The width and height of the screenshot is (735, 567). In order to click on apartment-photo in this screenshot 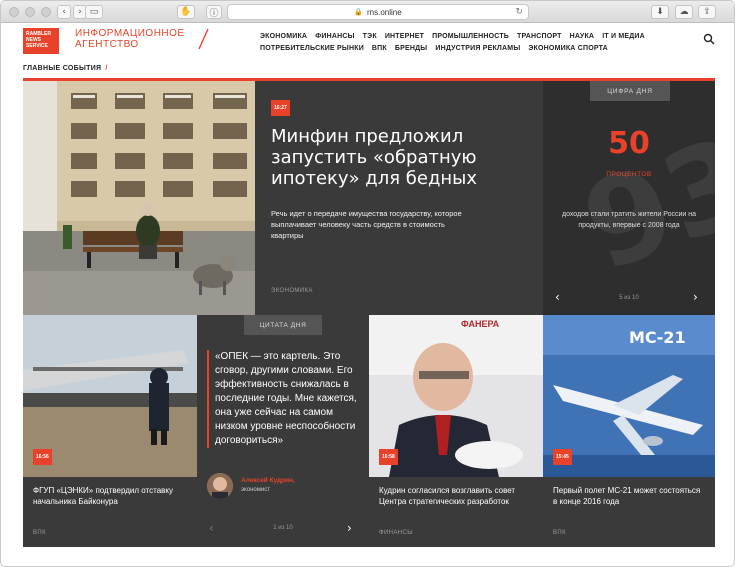, I will do `click(139, 198)`.